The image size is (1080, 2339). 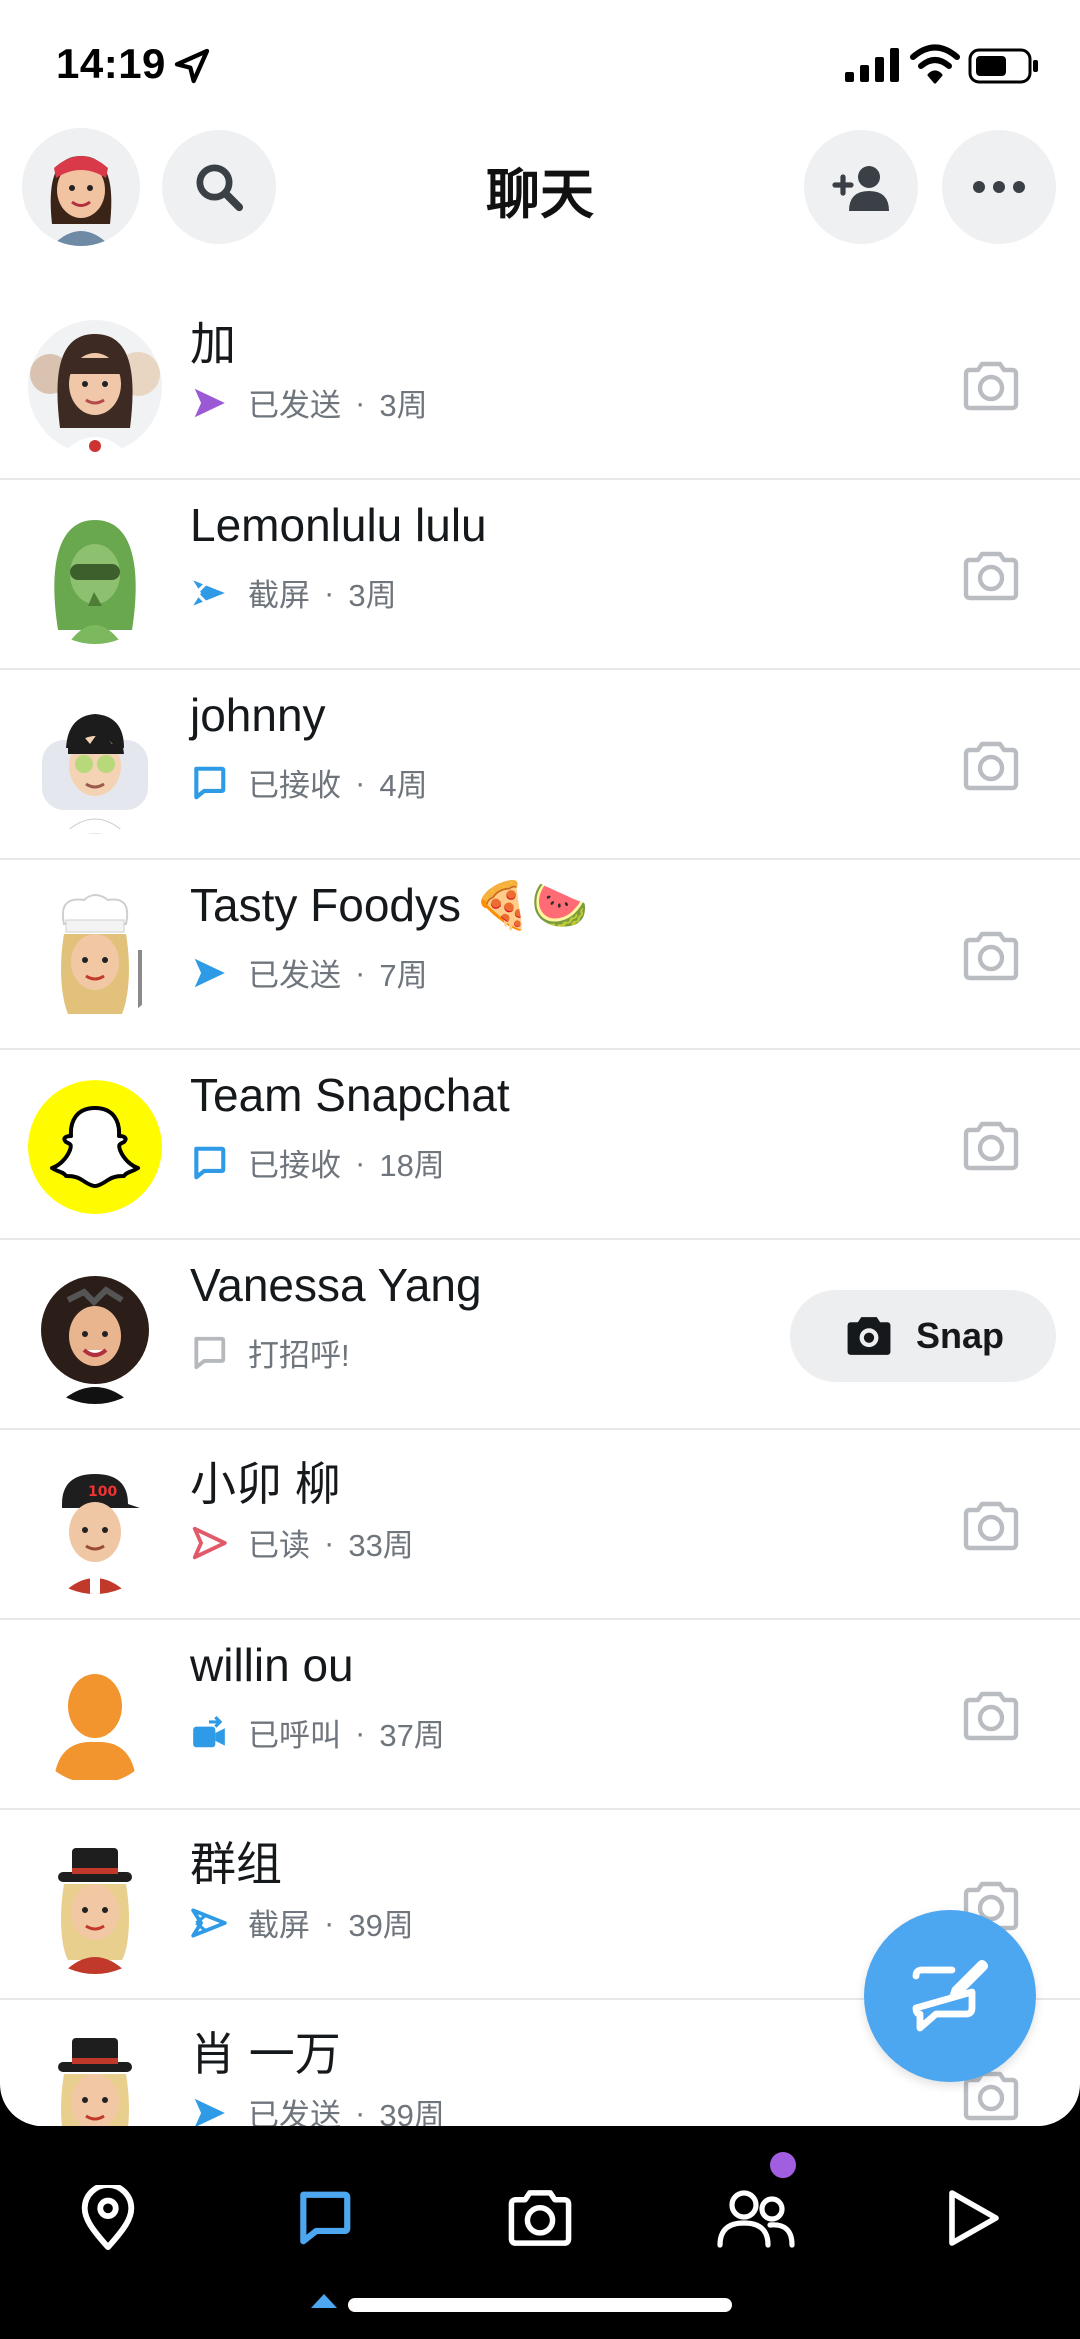 I want to click on chat-row: Tasty Foodys 🍕🍉 已发送 · 7周, so click(x=540, y=955).